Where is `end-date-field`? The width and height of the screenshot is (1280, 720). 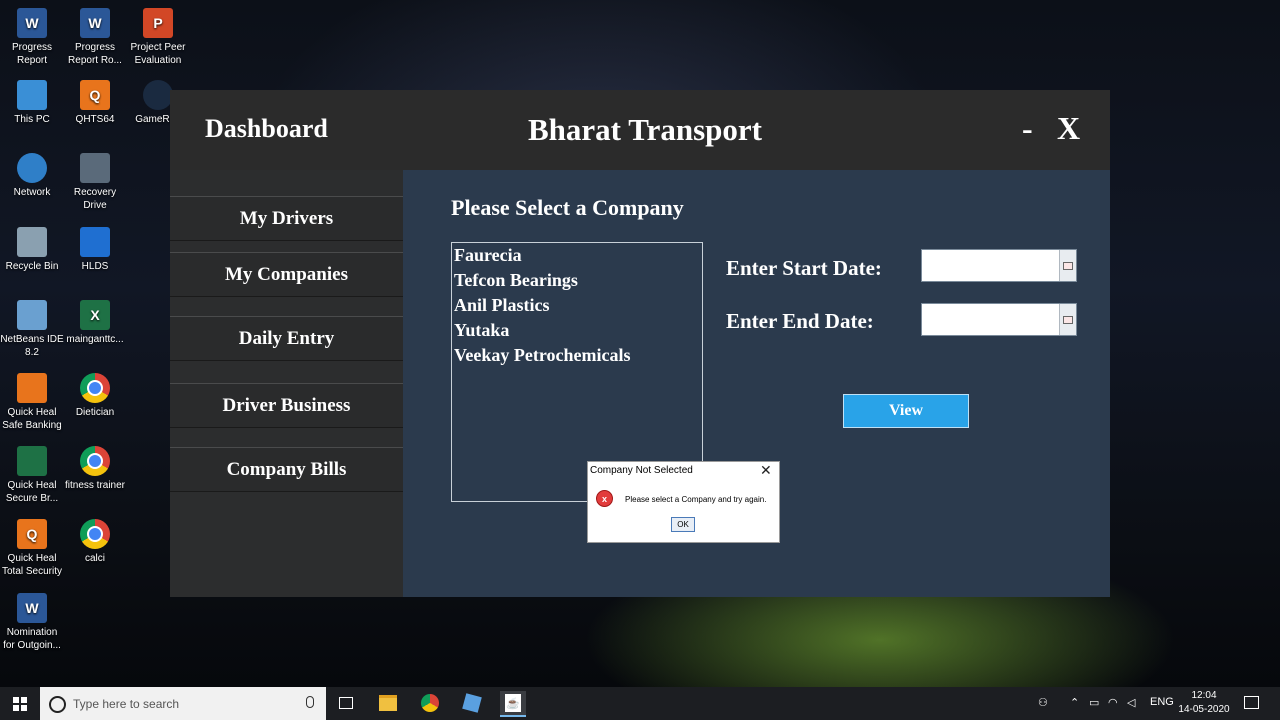 end-date-field is located at coordinates (999, 319).